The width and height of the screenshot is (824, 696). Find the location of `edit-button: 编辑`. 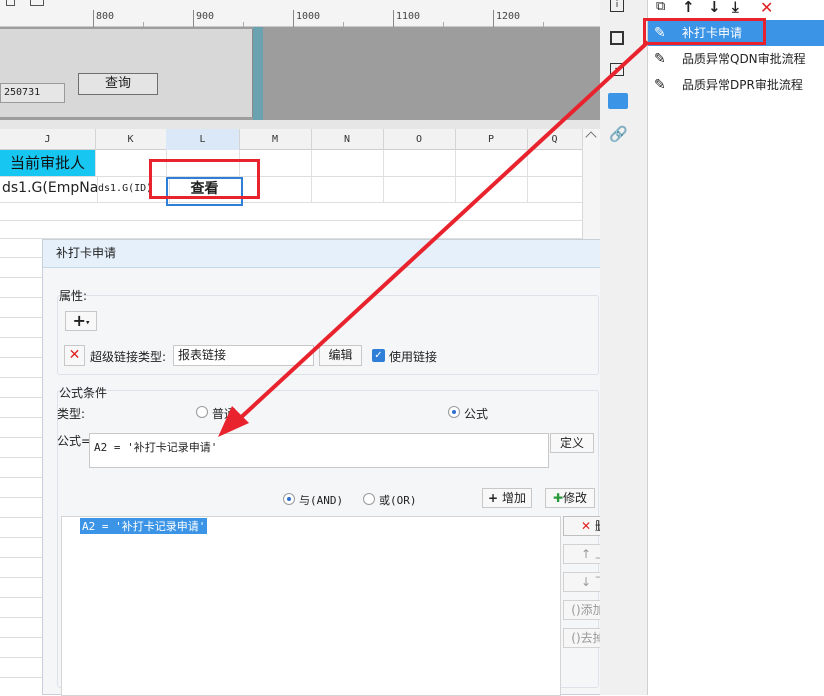

edit-button: 编辑 is located at coordinates (340, 355).